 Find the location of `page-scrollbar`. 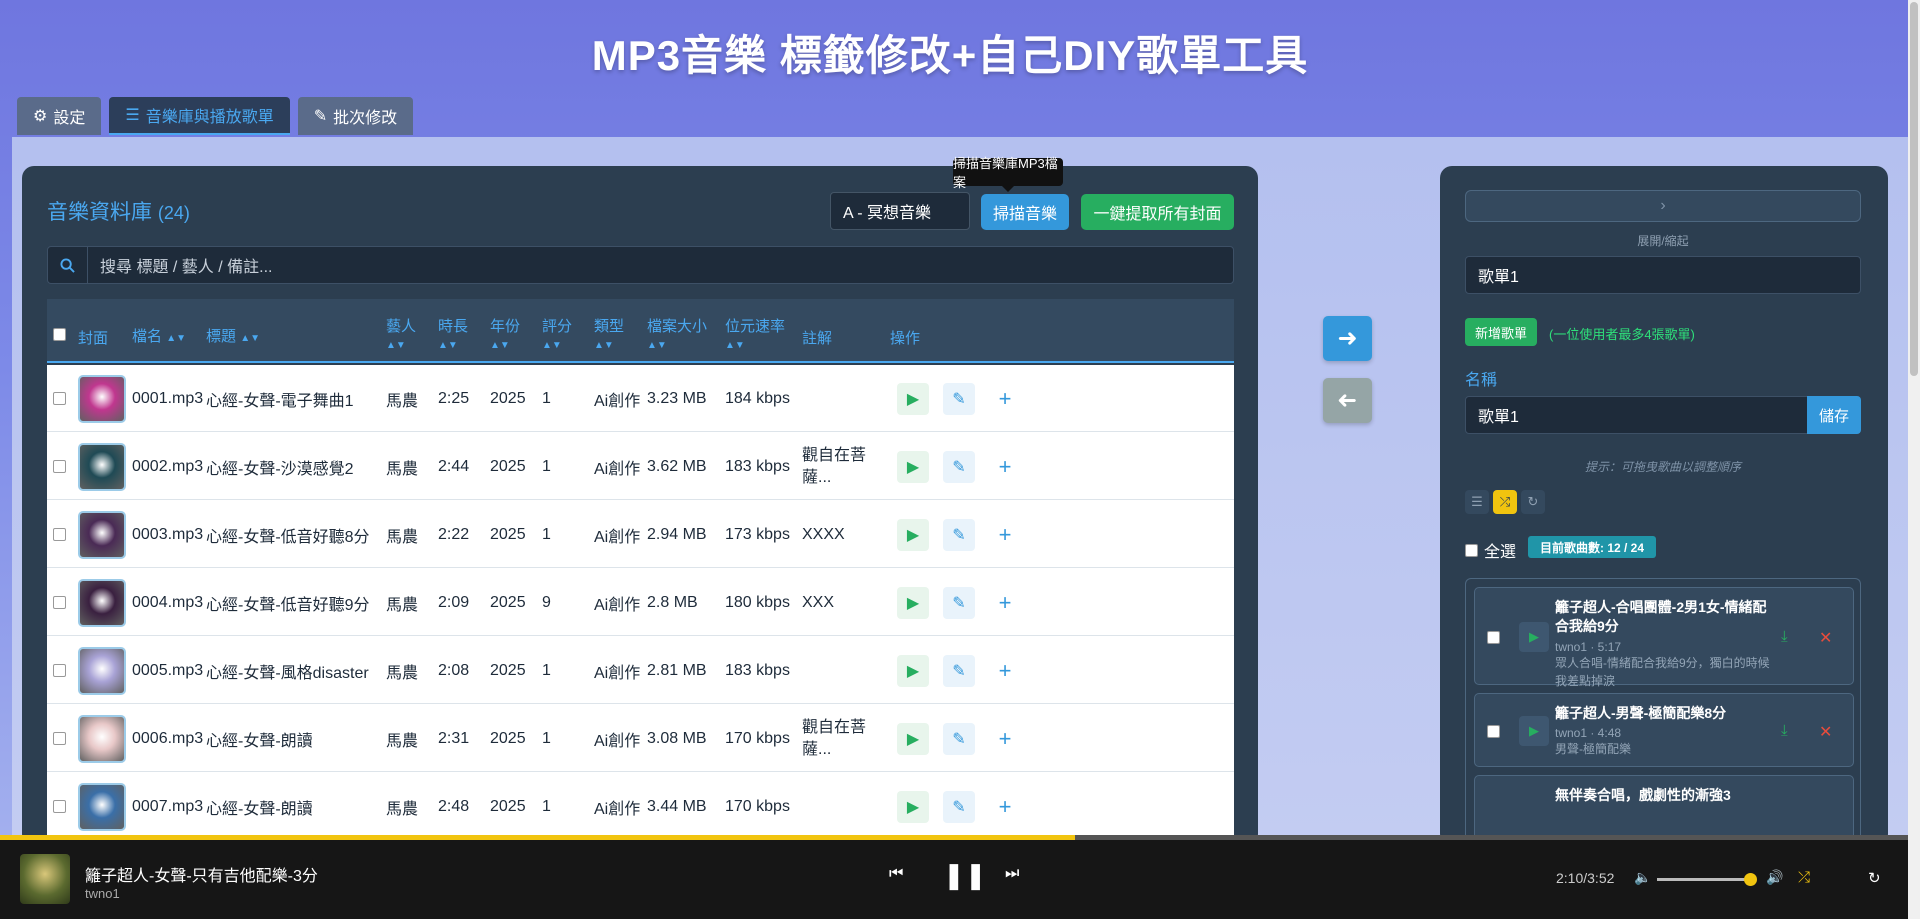

page-scrollbar is located at coordinates (1914, 459).